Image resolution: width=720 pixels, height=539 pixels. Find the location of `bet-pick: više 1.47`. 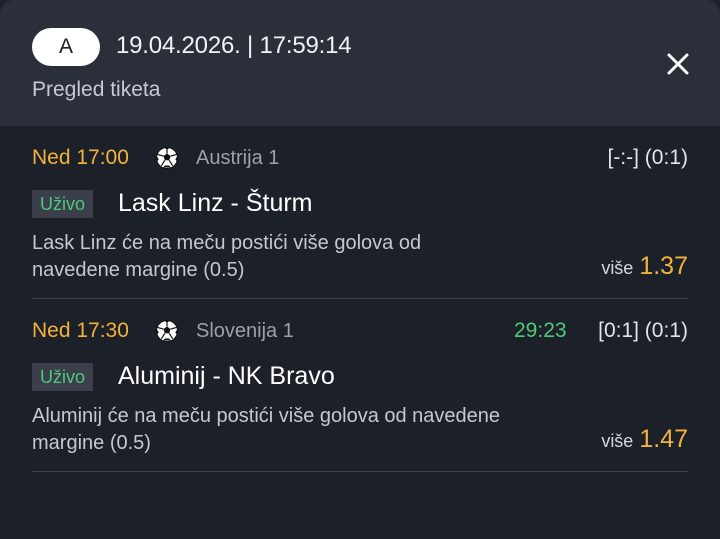

bet-pick: više 1.47 is located at coordinates (644, 439).